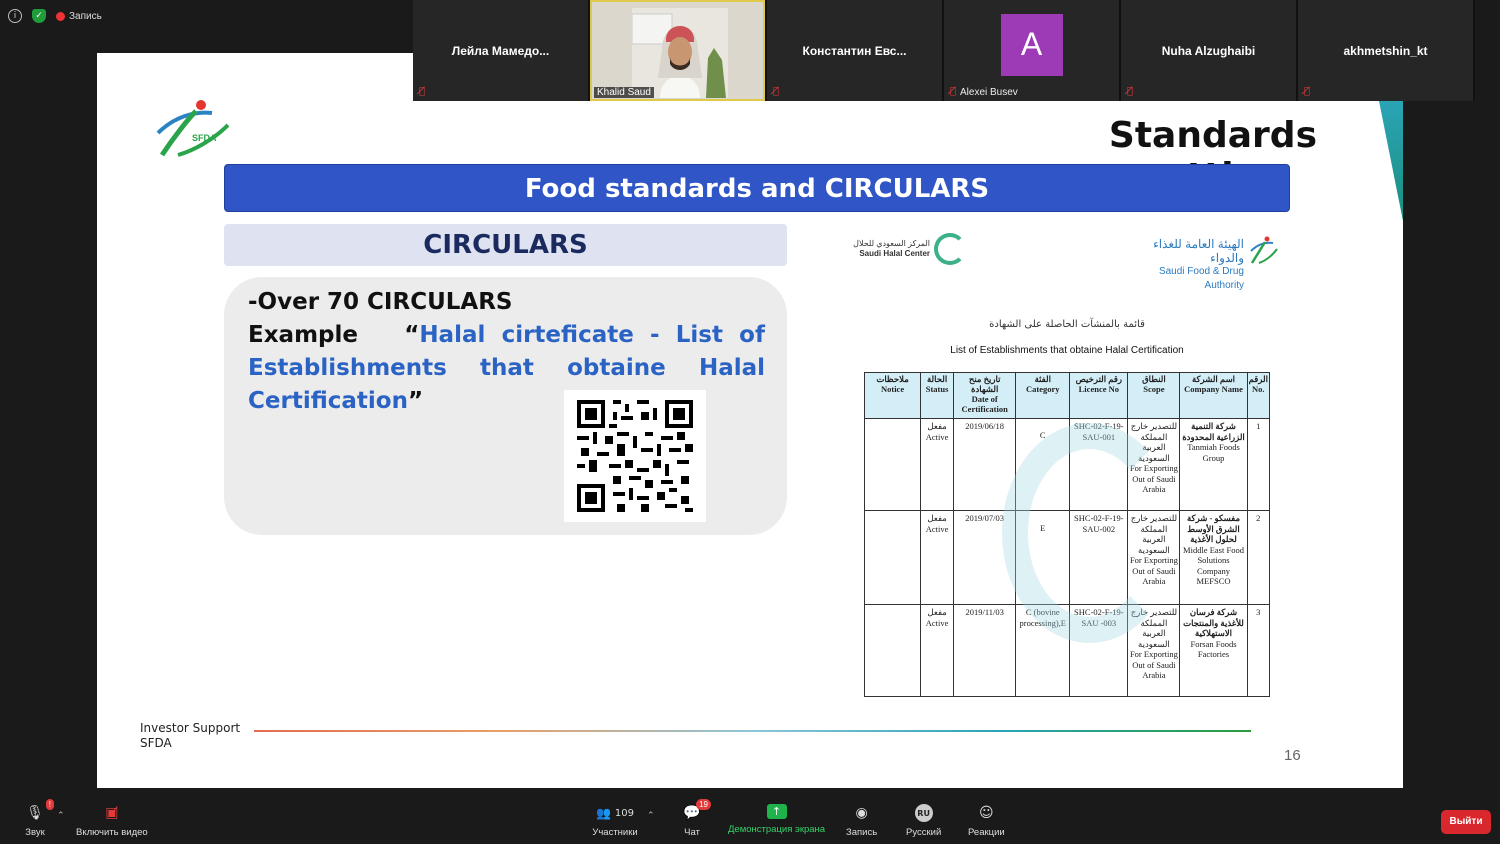 This screenshot has width=1500, height=844. What do you see at coordinates (1258, 395) in the screenshot?
I see `column-header: الرقم No.` at bounding box center [1258, 395].